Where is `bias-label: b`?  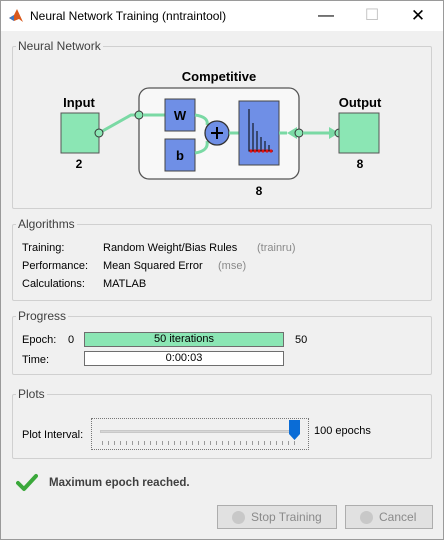 bias-label: b is located at coordinates (180, 155).